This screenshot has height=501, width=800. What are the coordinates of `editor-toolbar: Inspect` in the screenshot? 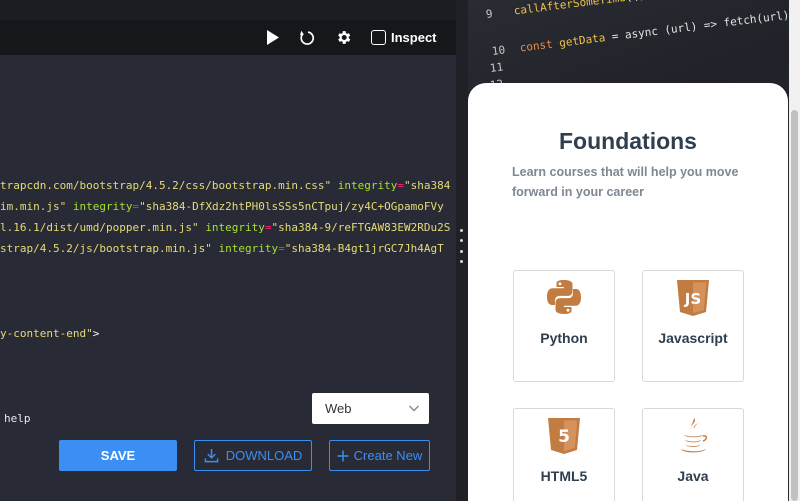 It's located at (228, 37).